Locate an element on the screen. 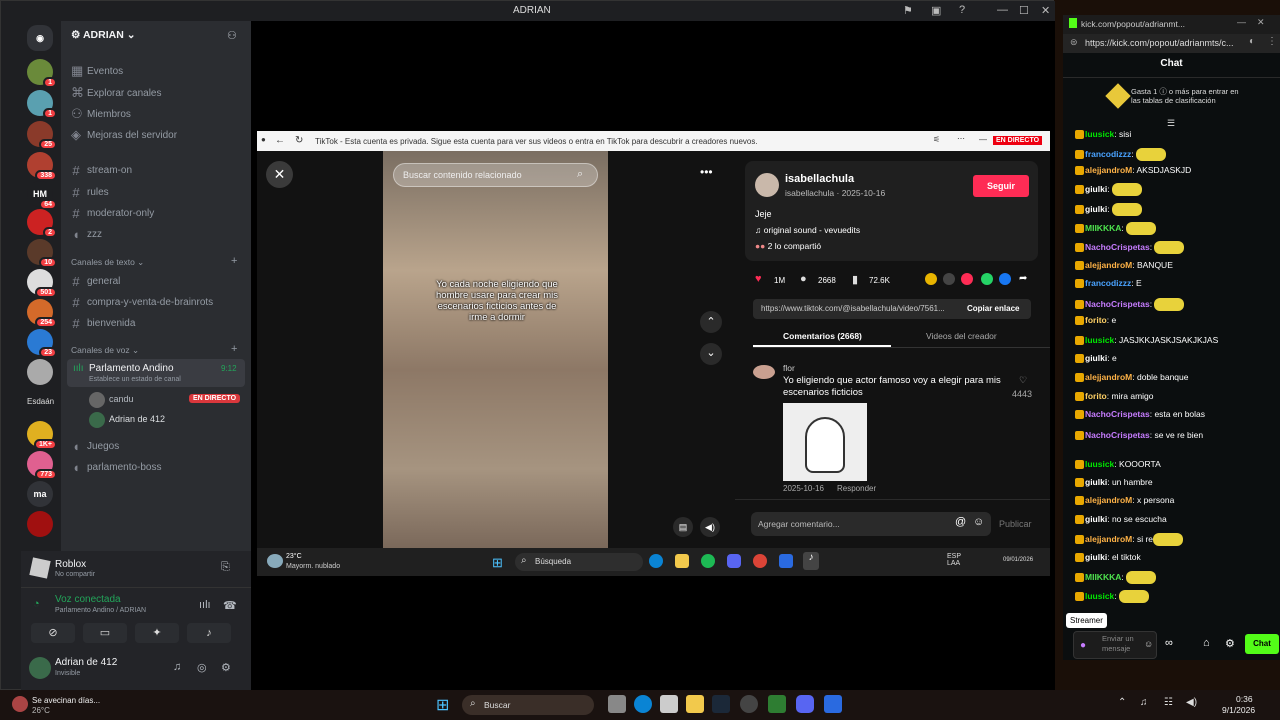 This screenshot has width=1280, height=720. share-icon: ➦ is located at coordinates (1023, 278).